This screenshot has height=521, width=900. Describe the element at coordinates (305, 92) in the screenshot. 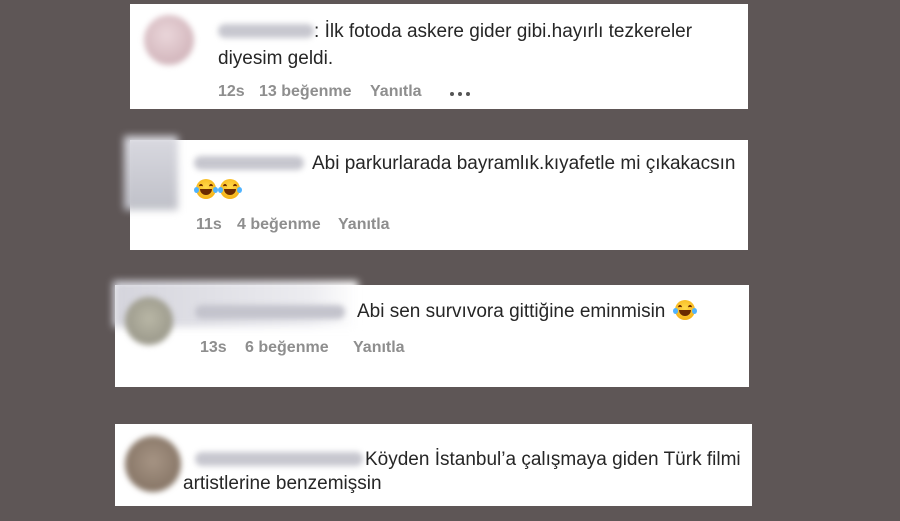

I see `likes-count: 13 beğenme` at that location.